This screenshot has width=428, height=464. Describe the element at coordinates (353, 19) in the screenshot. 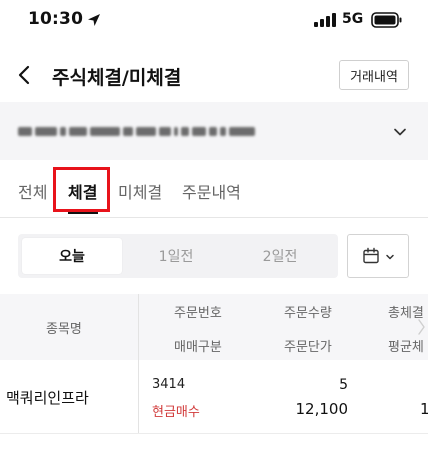

I see `network-type: 5G` at that location.